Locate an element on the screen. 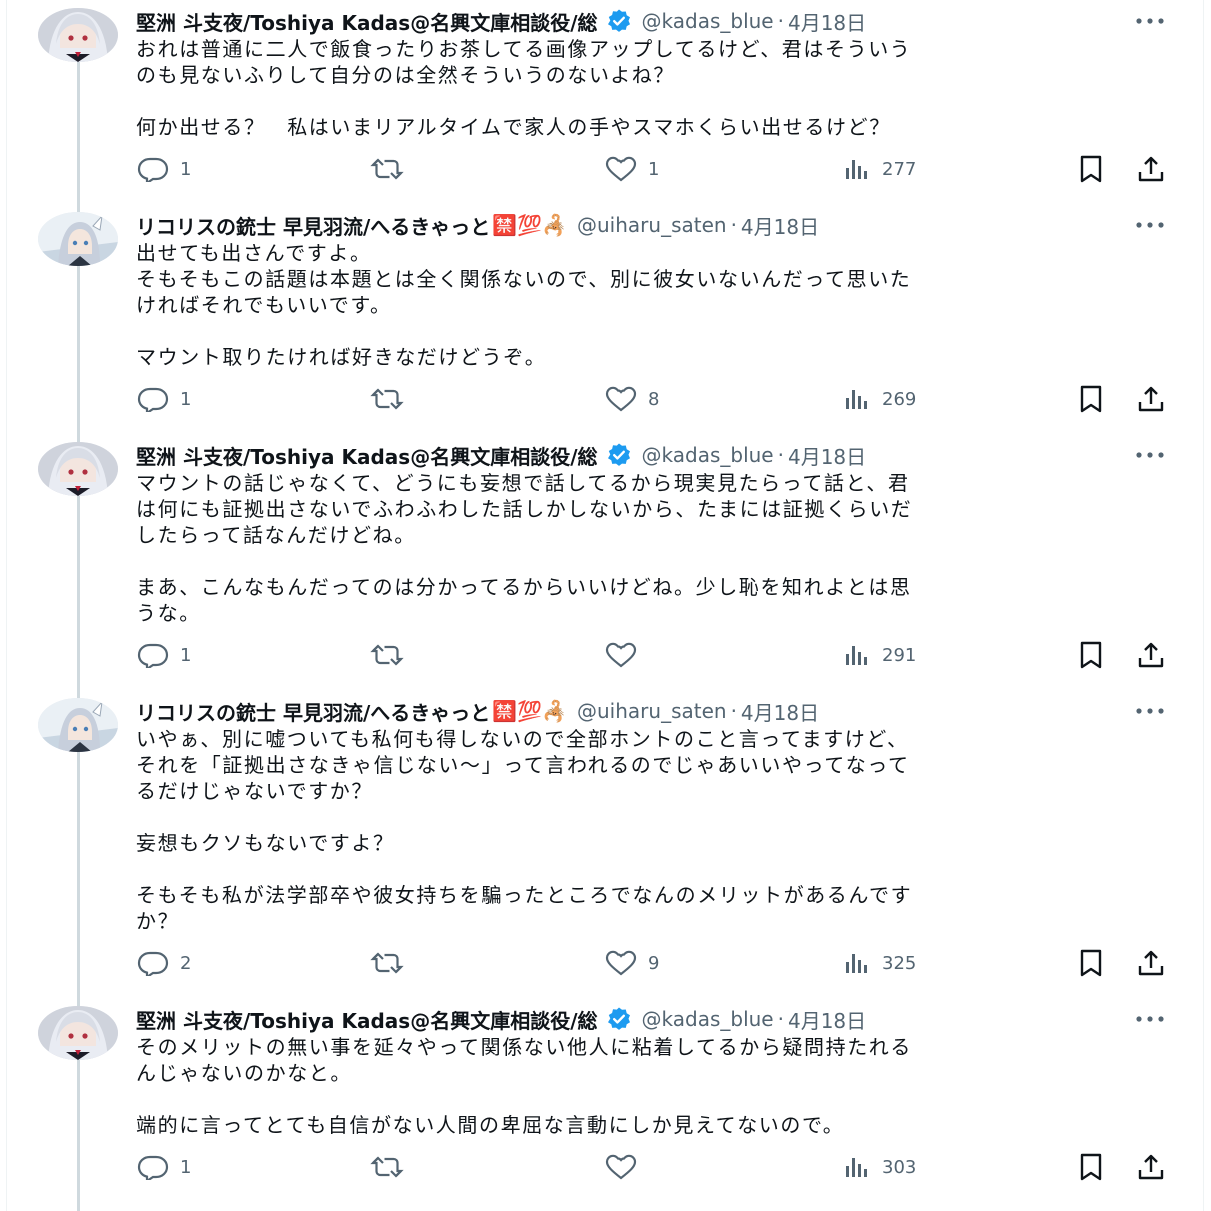 Image resolution: width=1211 pixels, height=1211 pixels. views-button: 291 is located at coordinates (879, 655).